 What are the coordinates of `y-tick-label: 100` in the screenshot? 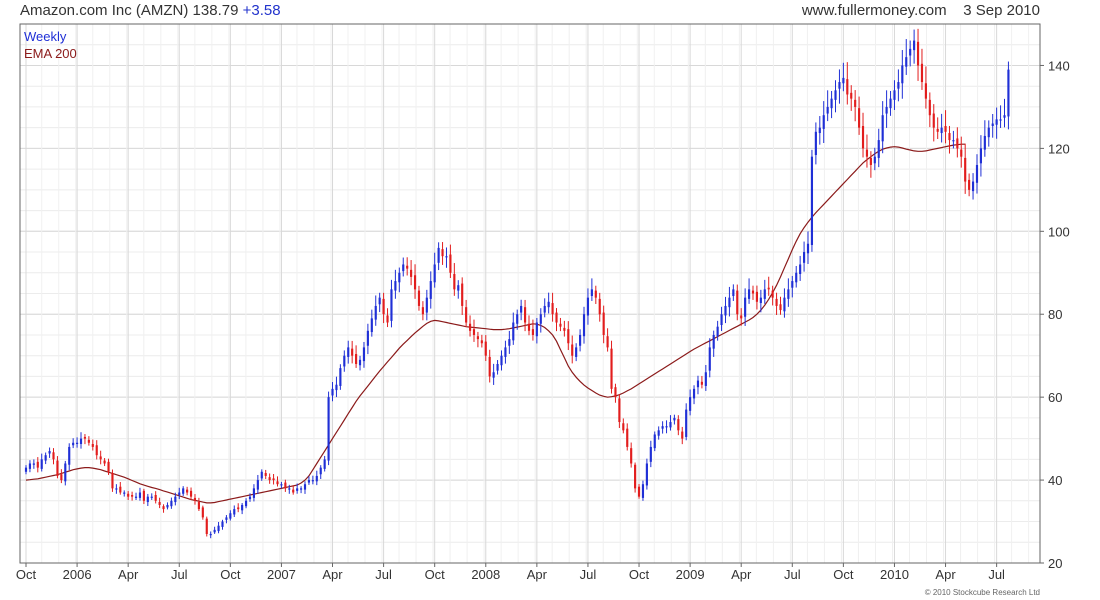 It's located at (1059, 231).